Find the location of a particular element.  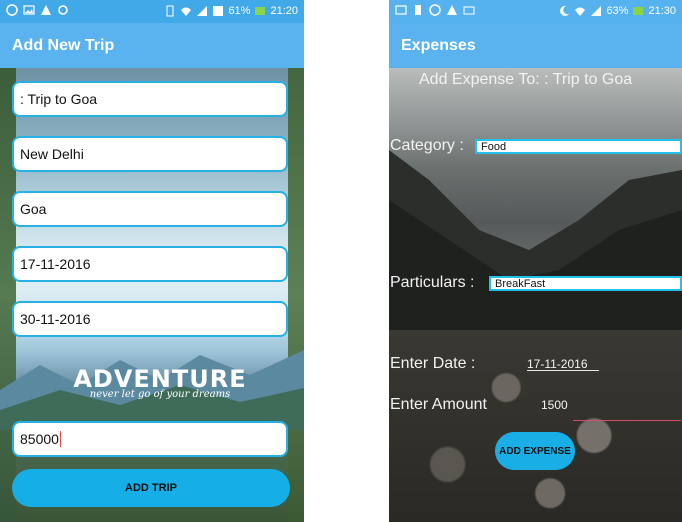

status-bar: 61% 21:20 is located at coordinates (152, 11).